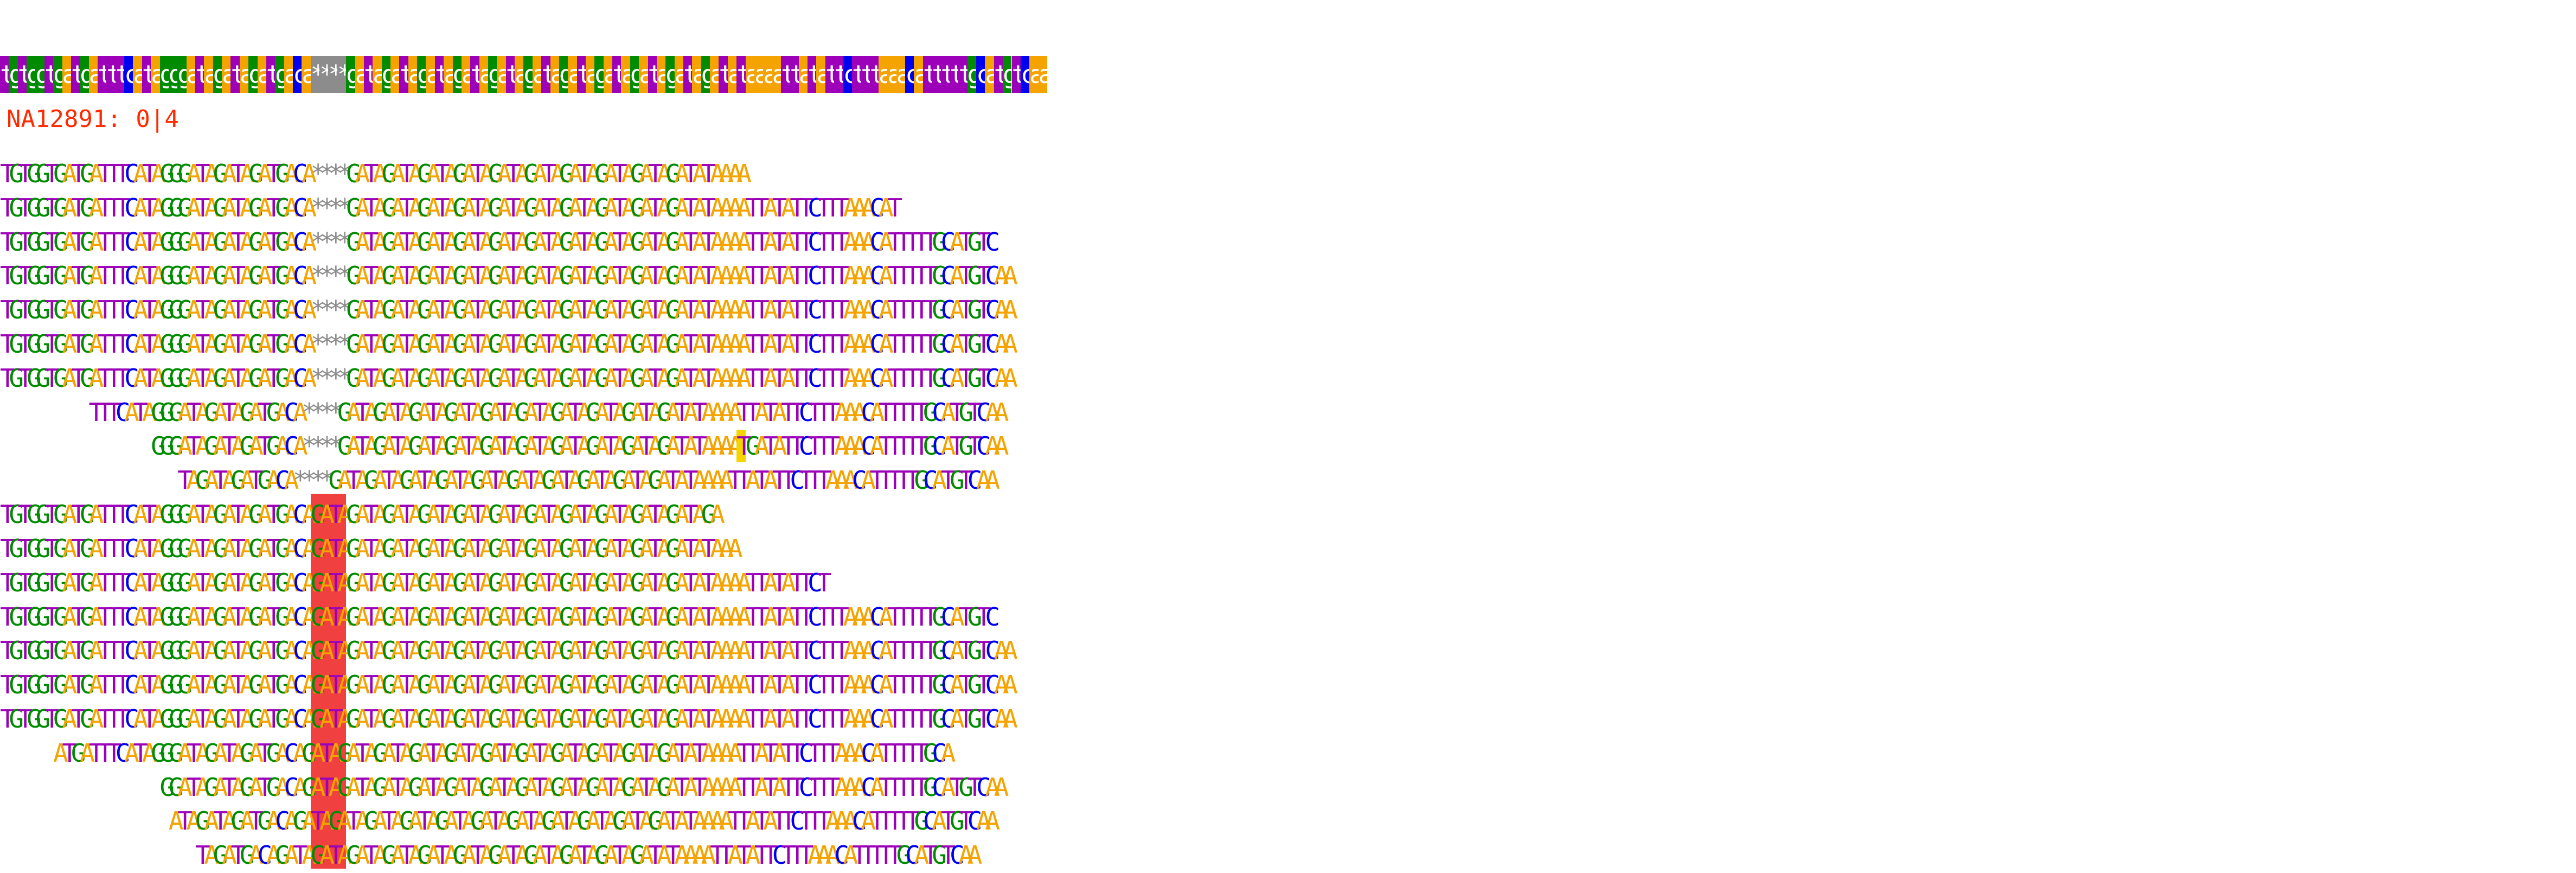  What do you see at coordinates (770, 74) in the screenshot?
I see `reference-base: a` at bounding box center [770, 74].